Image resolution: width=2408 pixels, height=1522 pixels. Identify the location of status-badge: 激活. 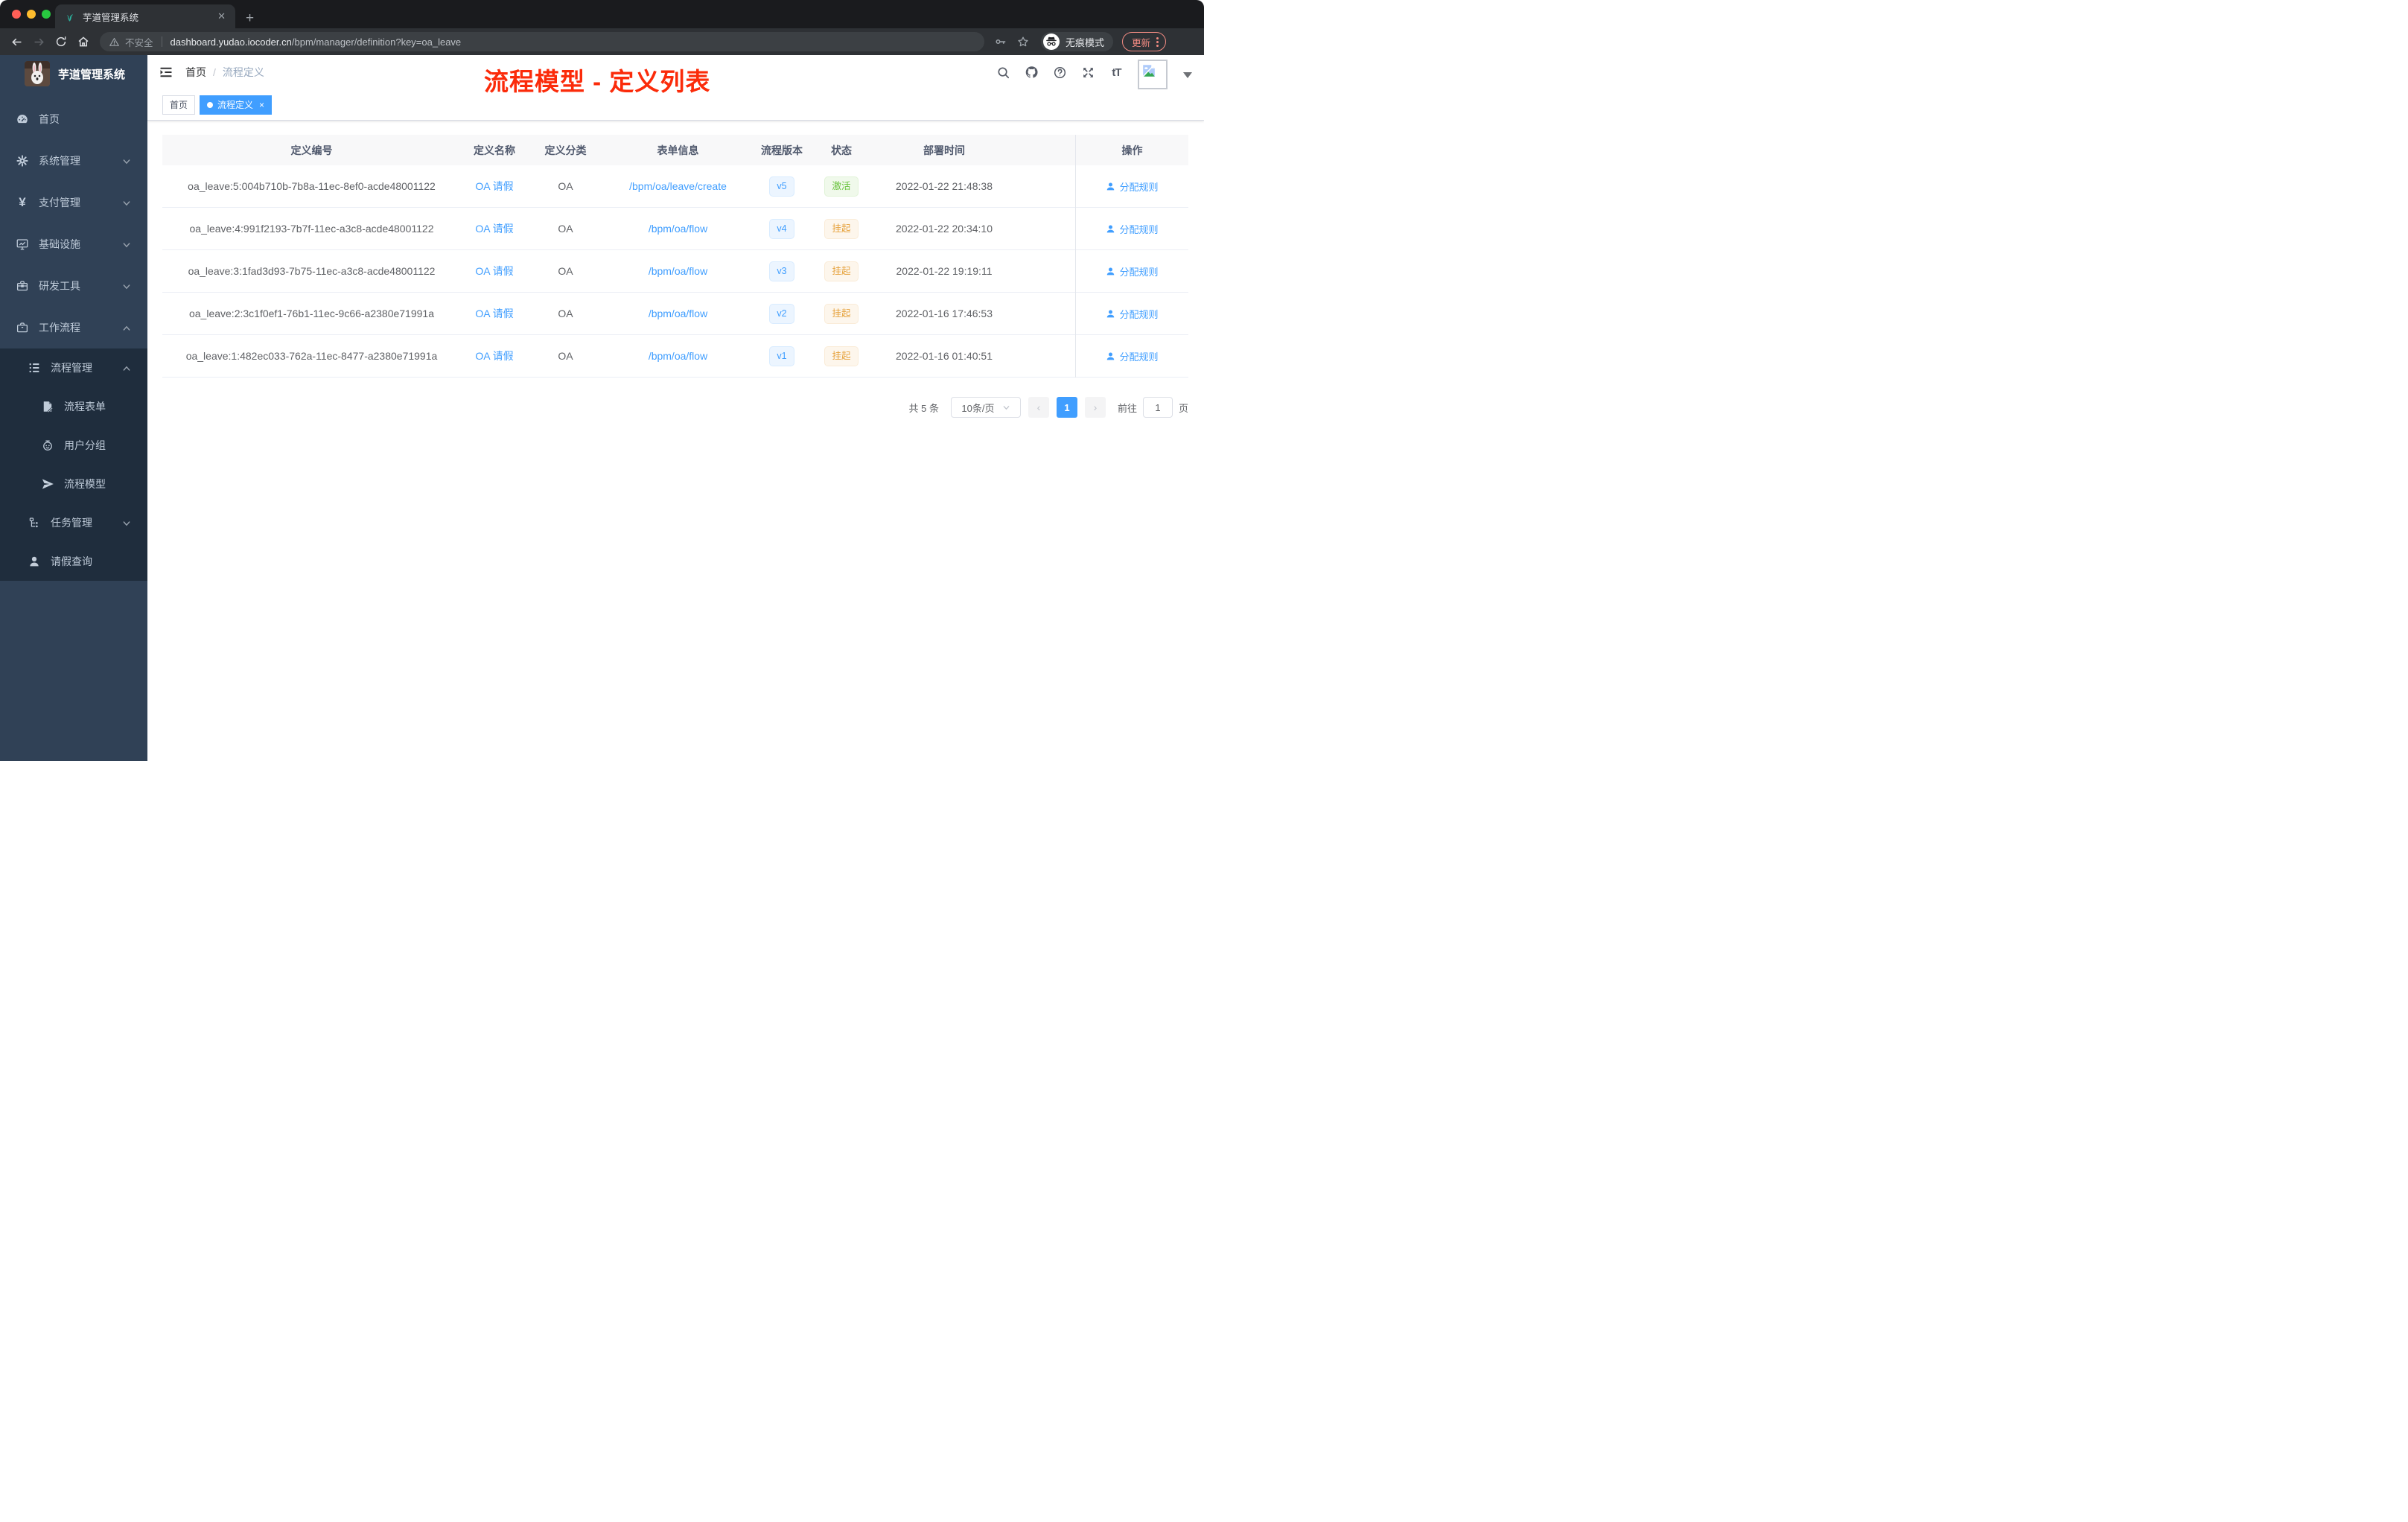
(841, 186).